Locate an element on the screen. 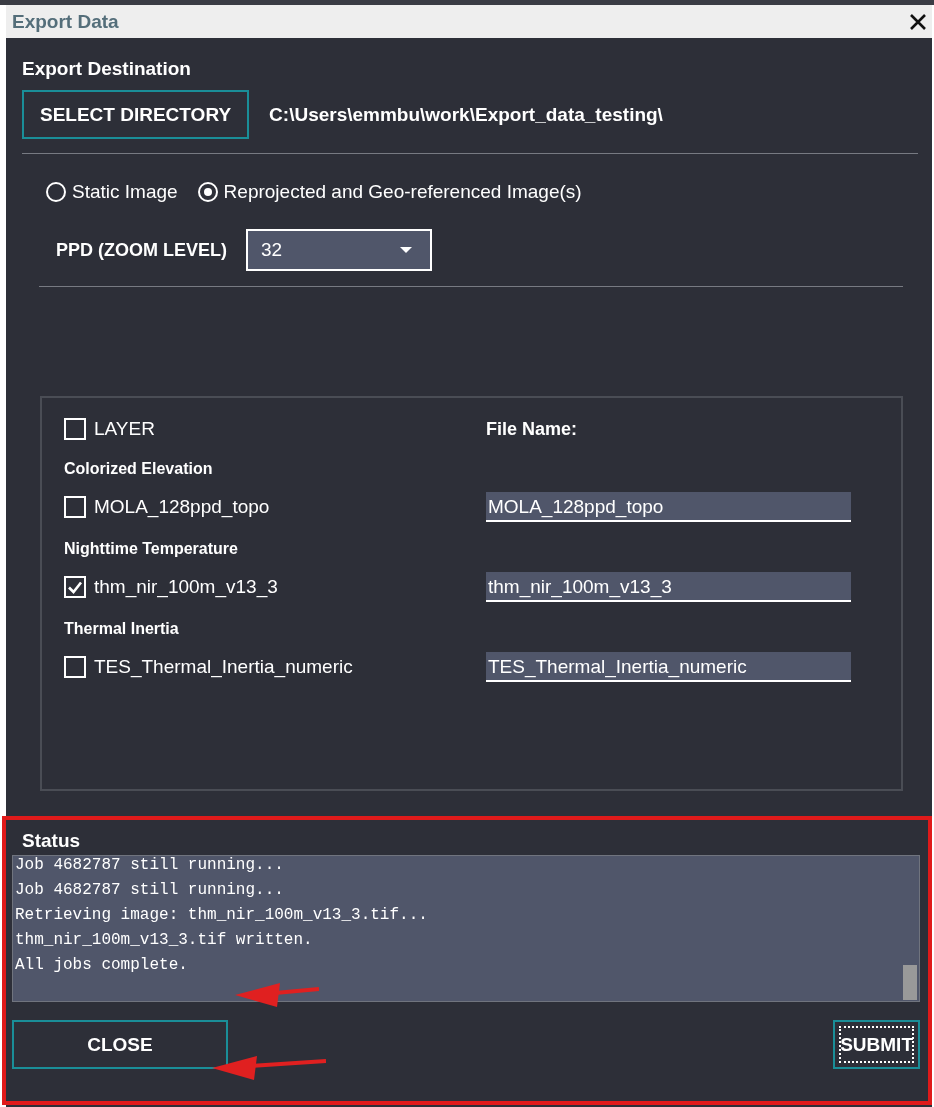 Image resolution: width=934 pixels, height=1107 pixels. window-title: Export Data is located at coordinates (65, 21).